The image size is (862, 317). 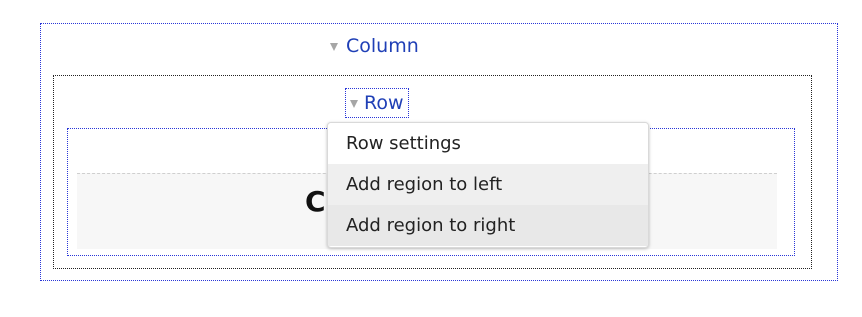 I want to click on row-label: Row, so click(x=384, y=103).